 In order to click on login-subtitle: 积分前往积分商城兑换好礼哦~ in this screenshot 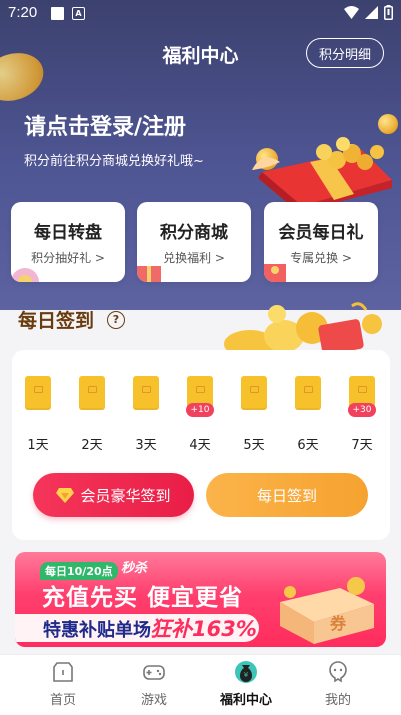, I will do `click(114, 161)`.